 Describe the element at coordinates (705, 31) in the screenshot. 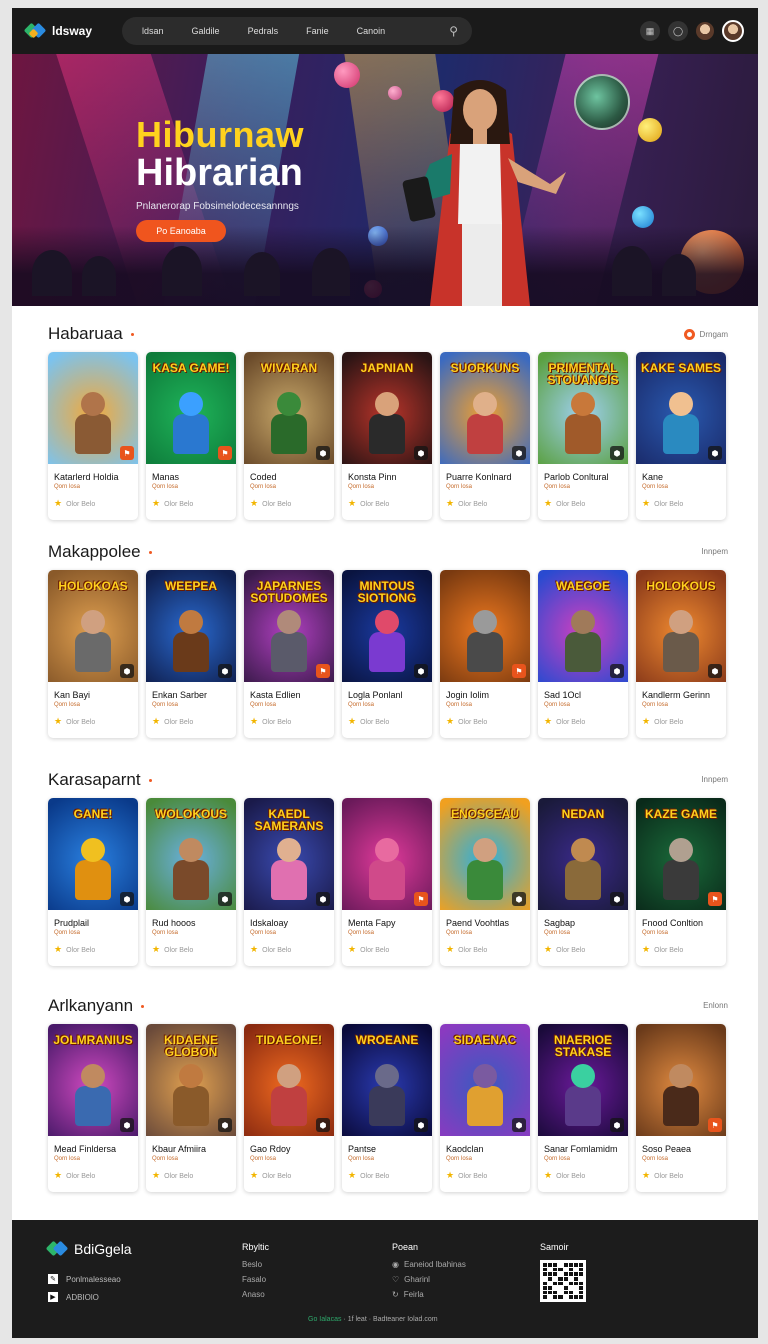

I see `avatar-secondary` at that location.